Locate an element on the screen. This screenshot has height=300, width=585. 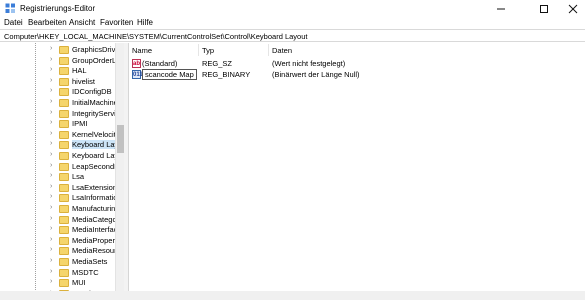
column-header-type: Typ is located at coordinates (234, 50).